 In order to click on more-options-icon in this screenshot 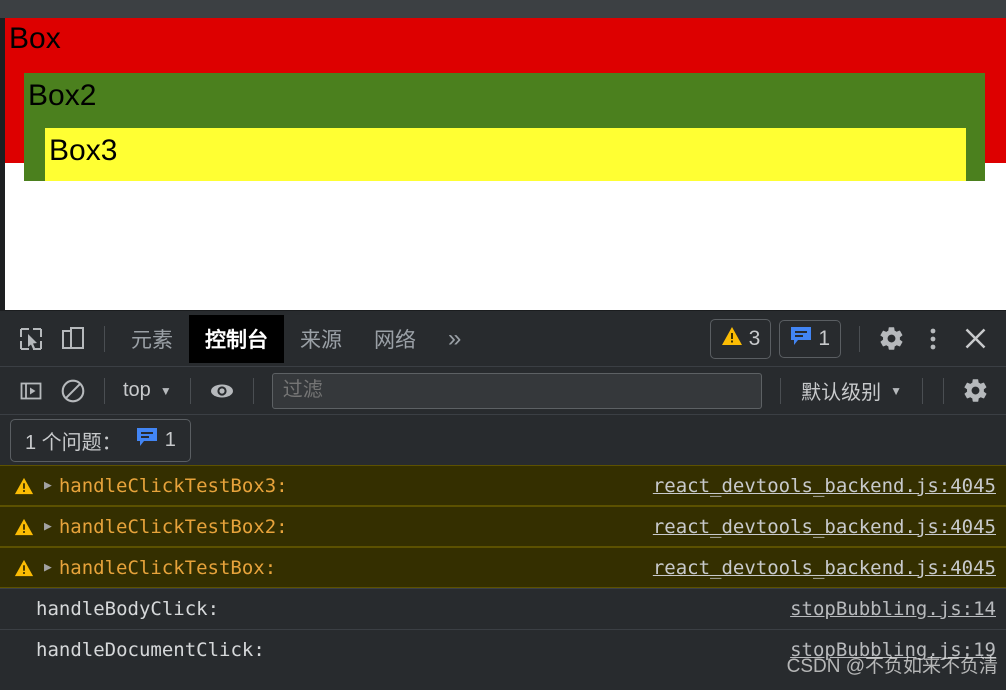, I will do `click(933, 339)`.